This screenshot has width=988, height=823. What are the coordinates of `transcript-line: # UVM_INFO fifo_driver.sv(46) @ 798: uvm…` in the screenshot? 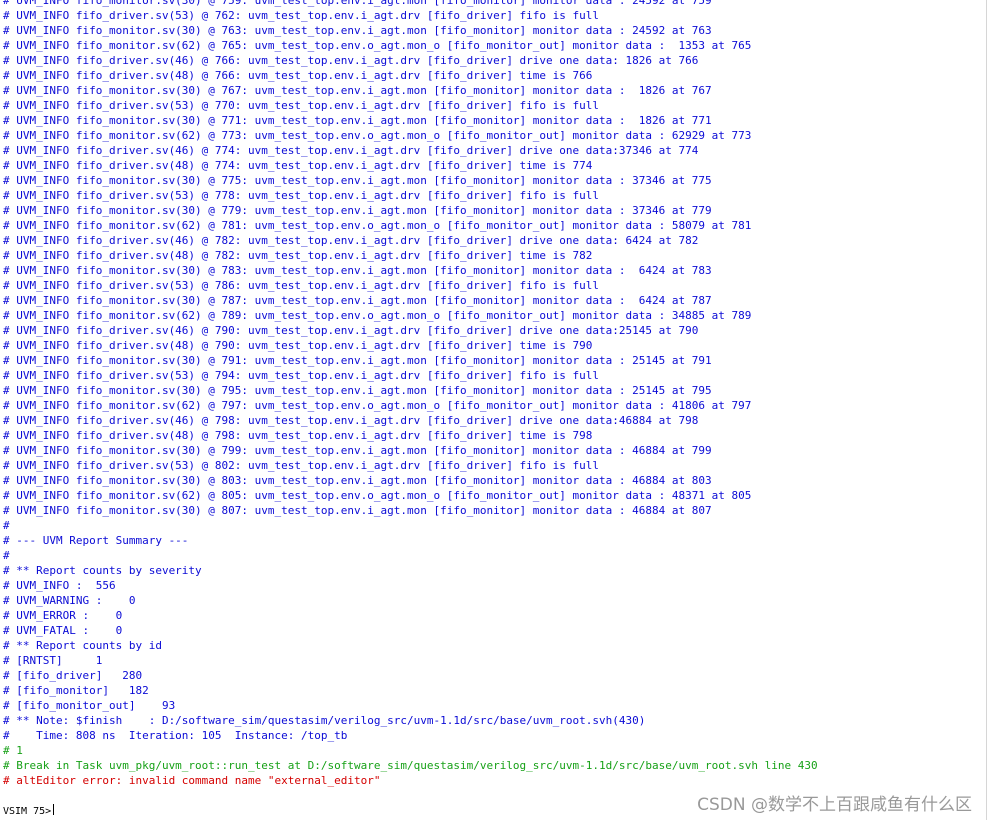 It's located at (351, 420).